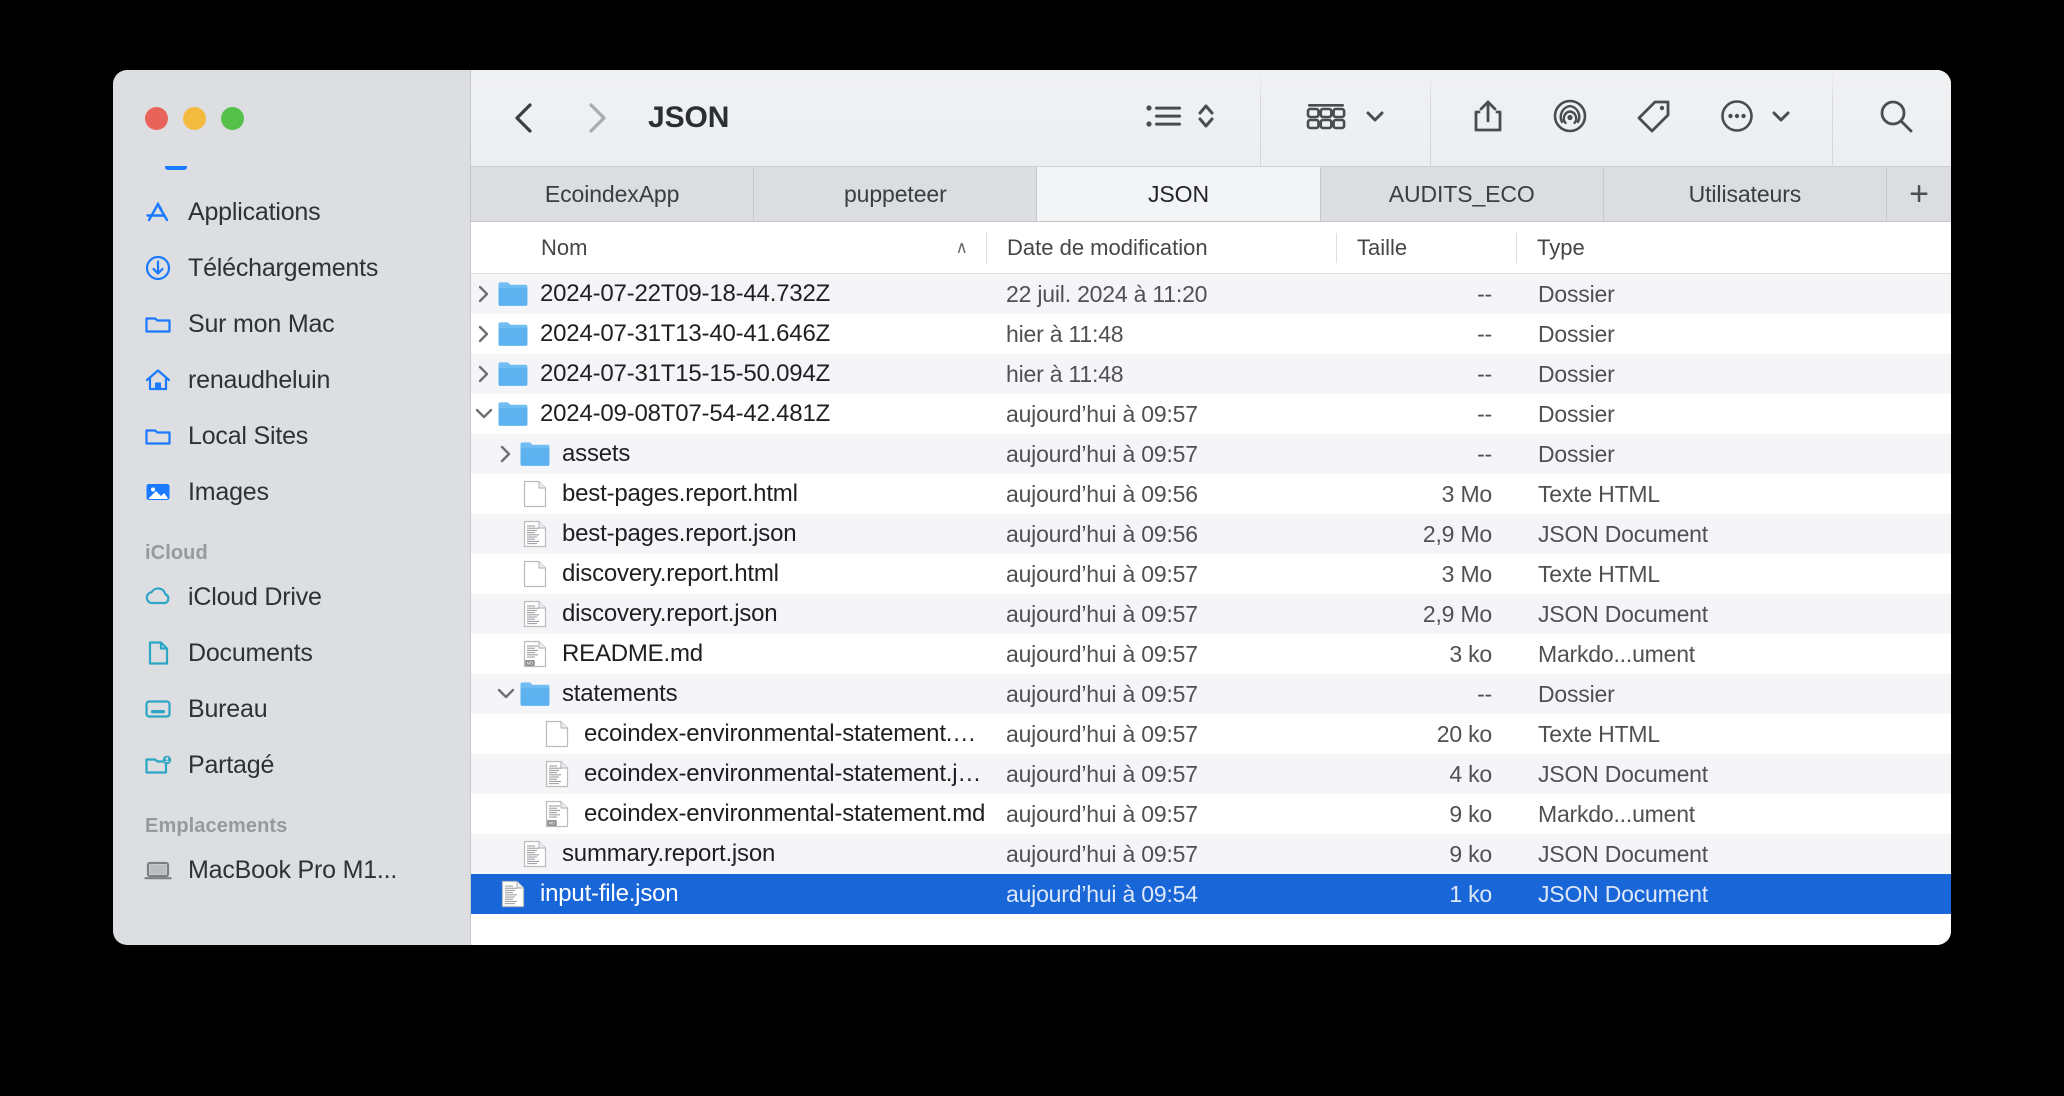 The width and height of the screenshot is (2064, 1096). What do you see at coordinates (291, 380) in the screenshot?
I see `sidebar-item-renaudheluin: renaudheluin` at bounding box center [291, 380].